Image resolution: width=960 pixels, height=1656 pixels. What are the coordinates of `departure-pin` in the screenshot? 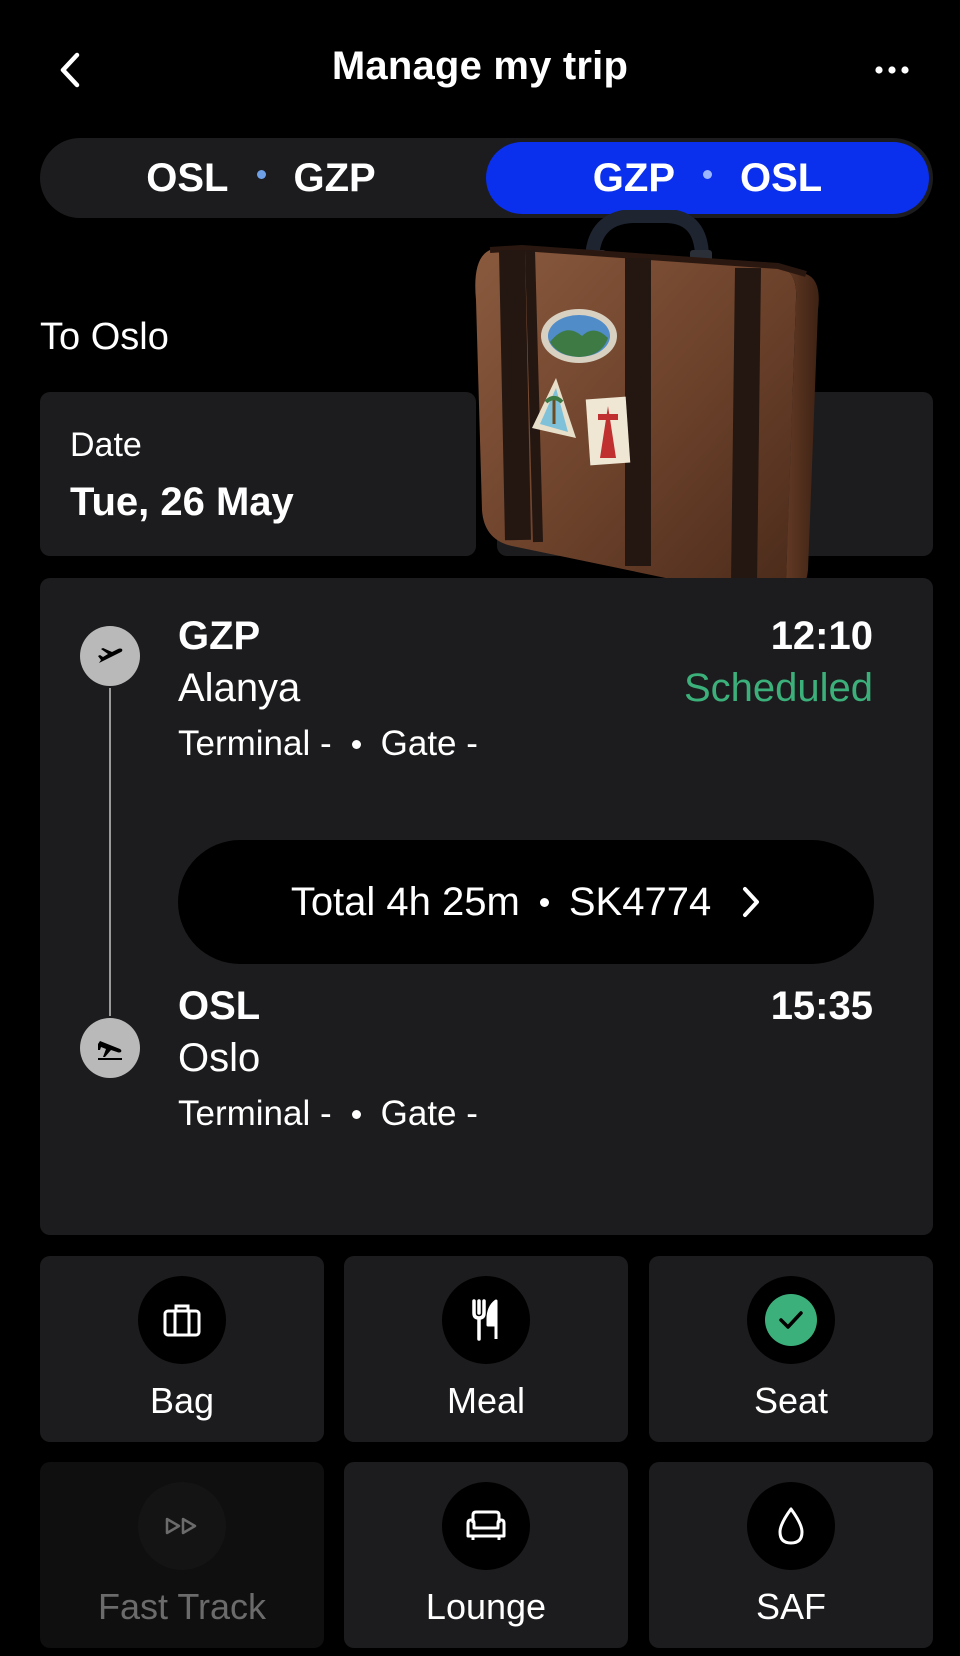 It's located at (110, 656).